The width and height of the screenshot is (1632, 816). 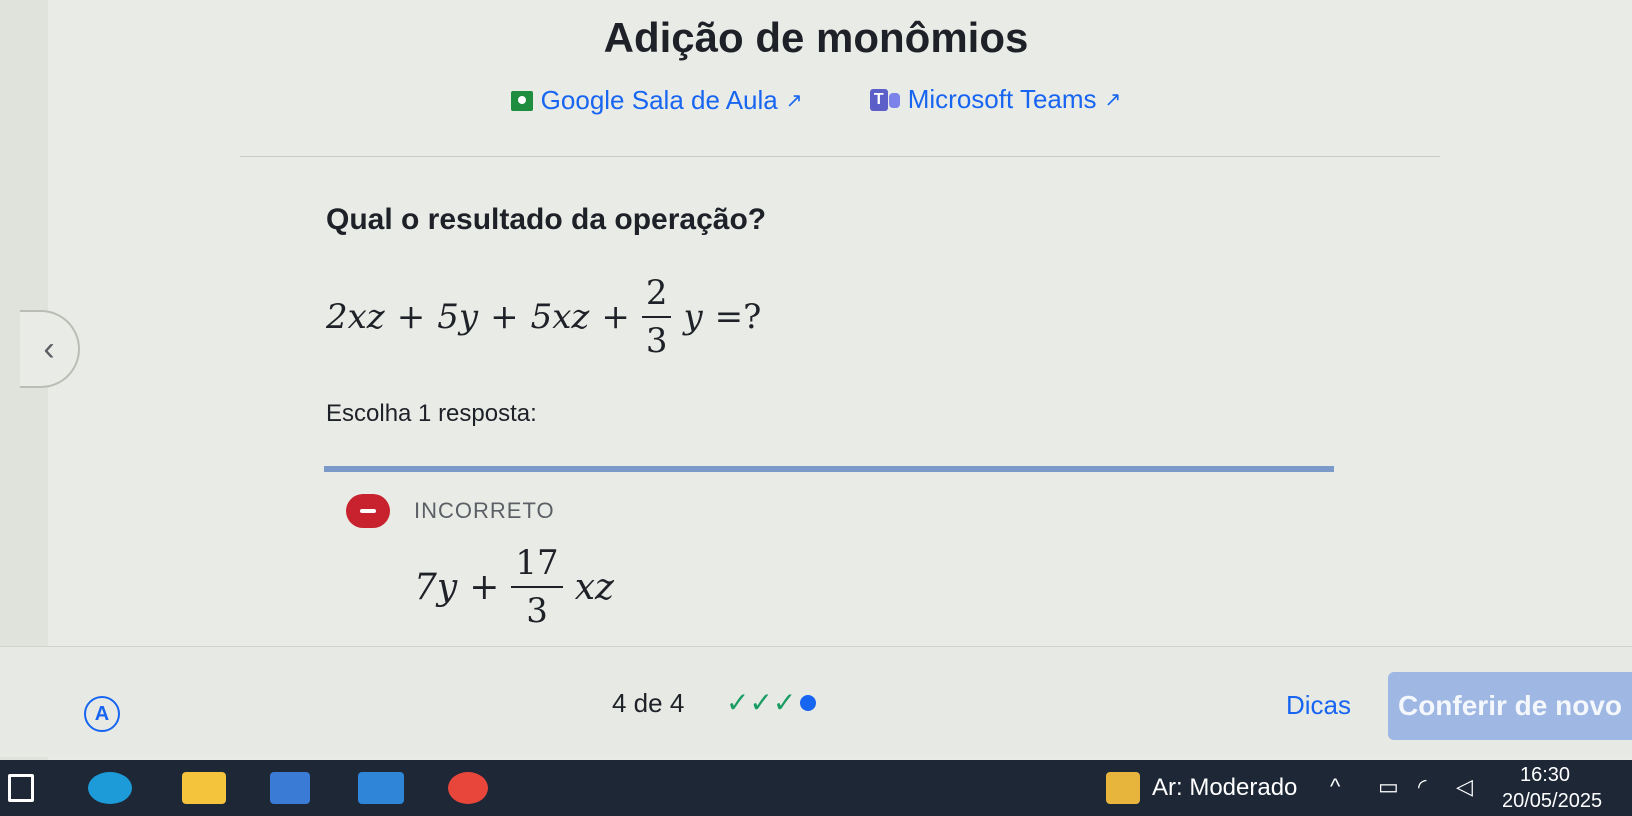 I want to click on wifi-icon: ◜, so click(x=1422, y=787).